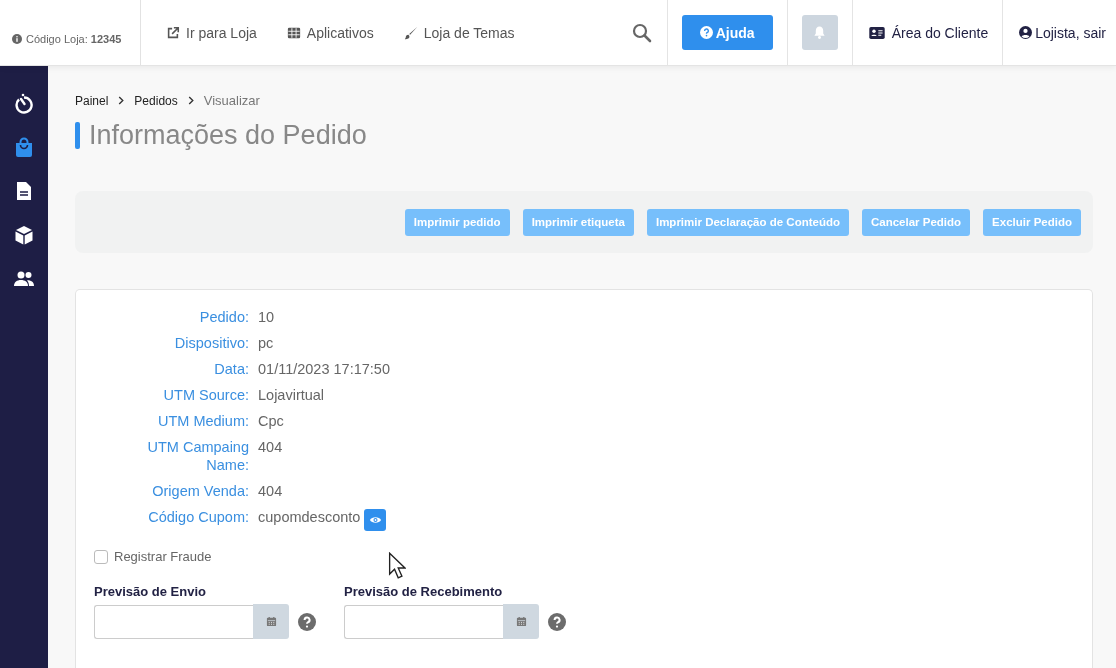 The width and height of the screenshot is (1116, 668). I want to click on field-label: Pedido:, so click(223, 317).